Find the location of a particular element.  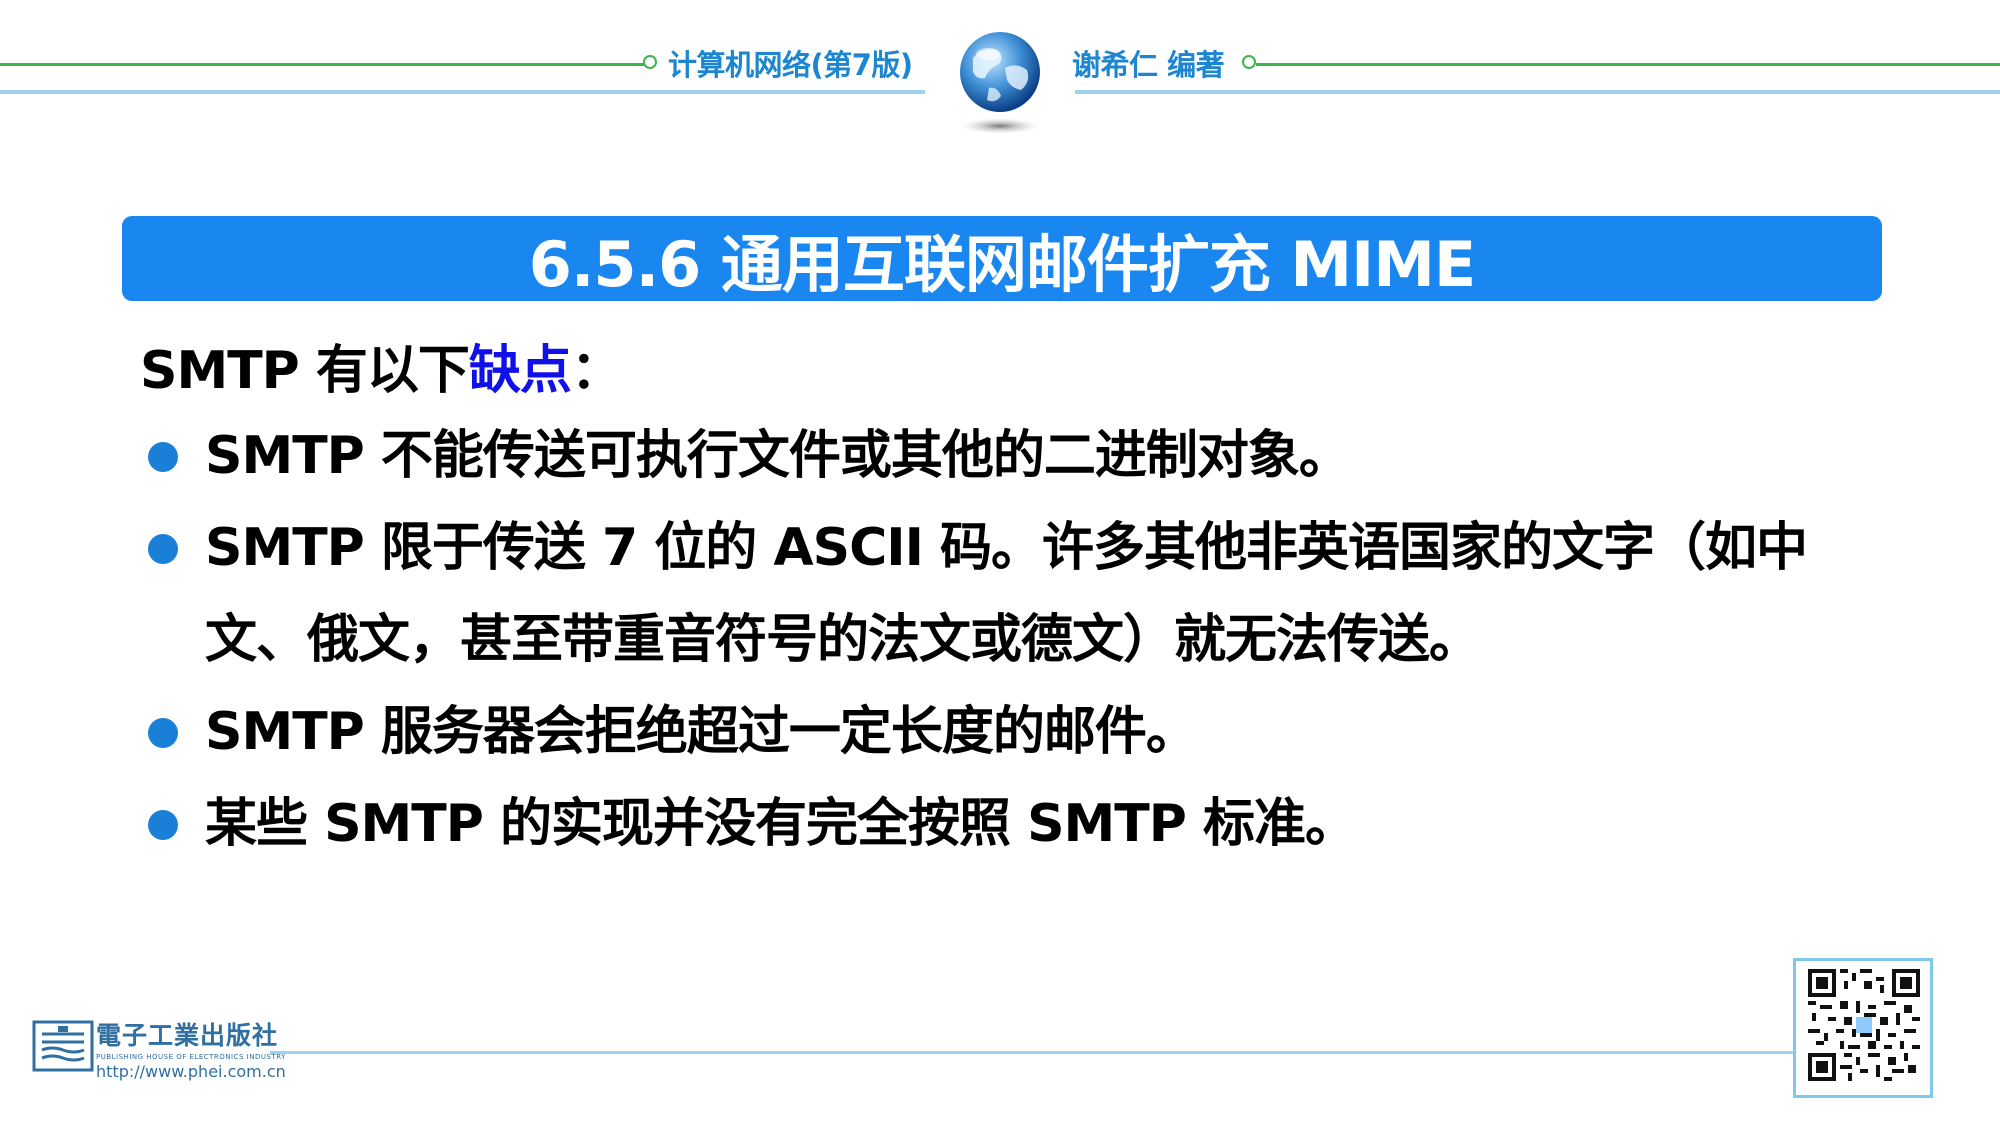

publisher-english-name: PUBLISHING HOUSE OF ELECTRONICS INDUSTRY is located at coordinates (191, 1057).